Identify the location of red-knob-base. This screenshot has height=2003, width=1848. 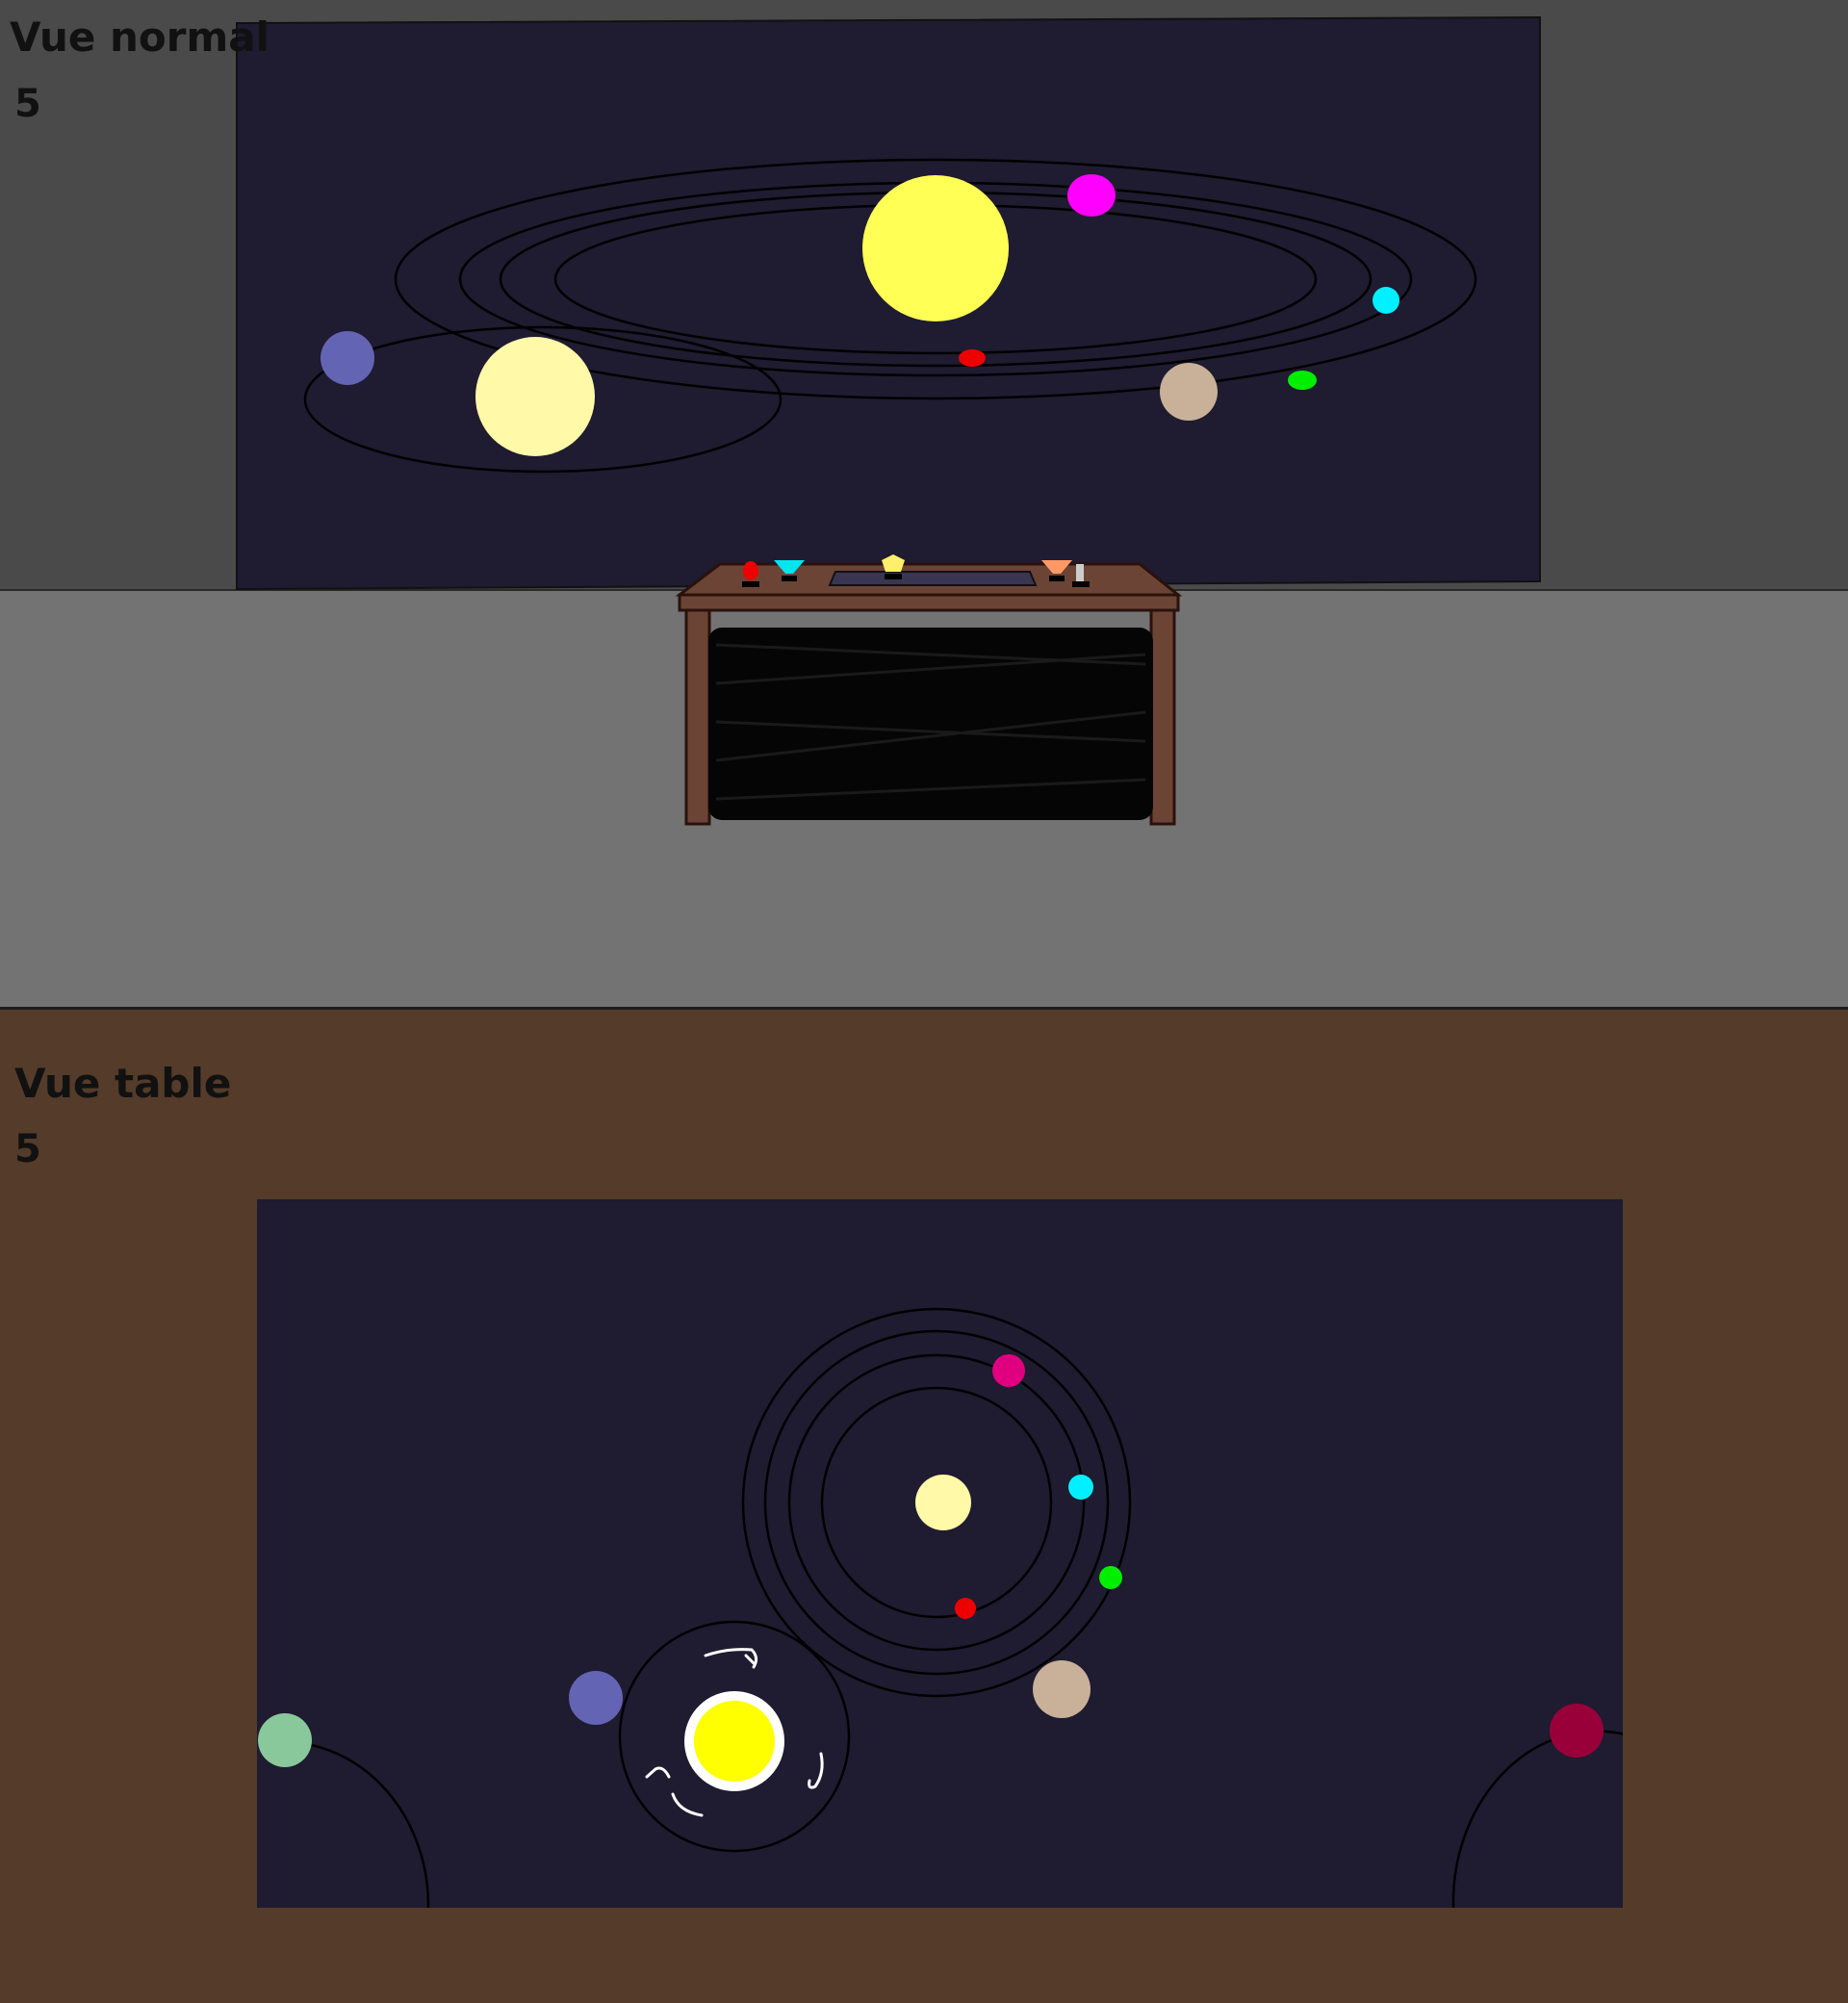
(750, 584).